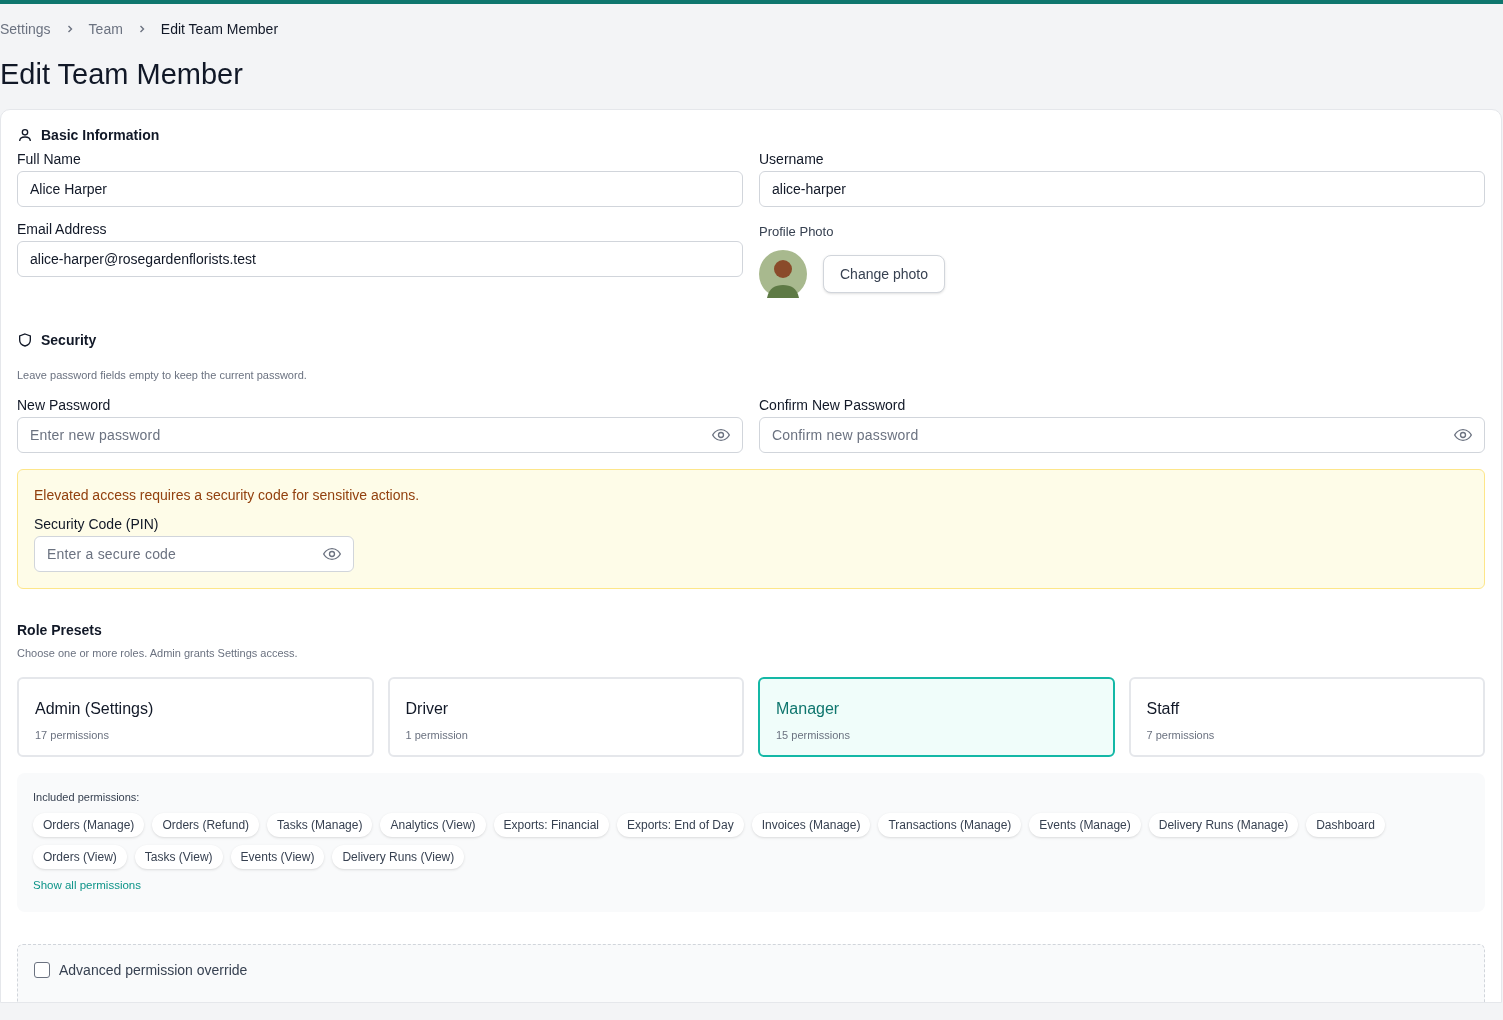 This screenshot has height=1020, width=1503. Describe the element at coordinates (105, 29) in the screenshot. I see `breadcrumb-item: Team` at that location.